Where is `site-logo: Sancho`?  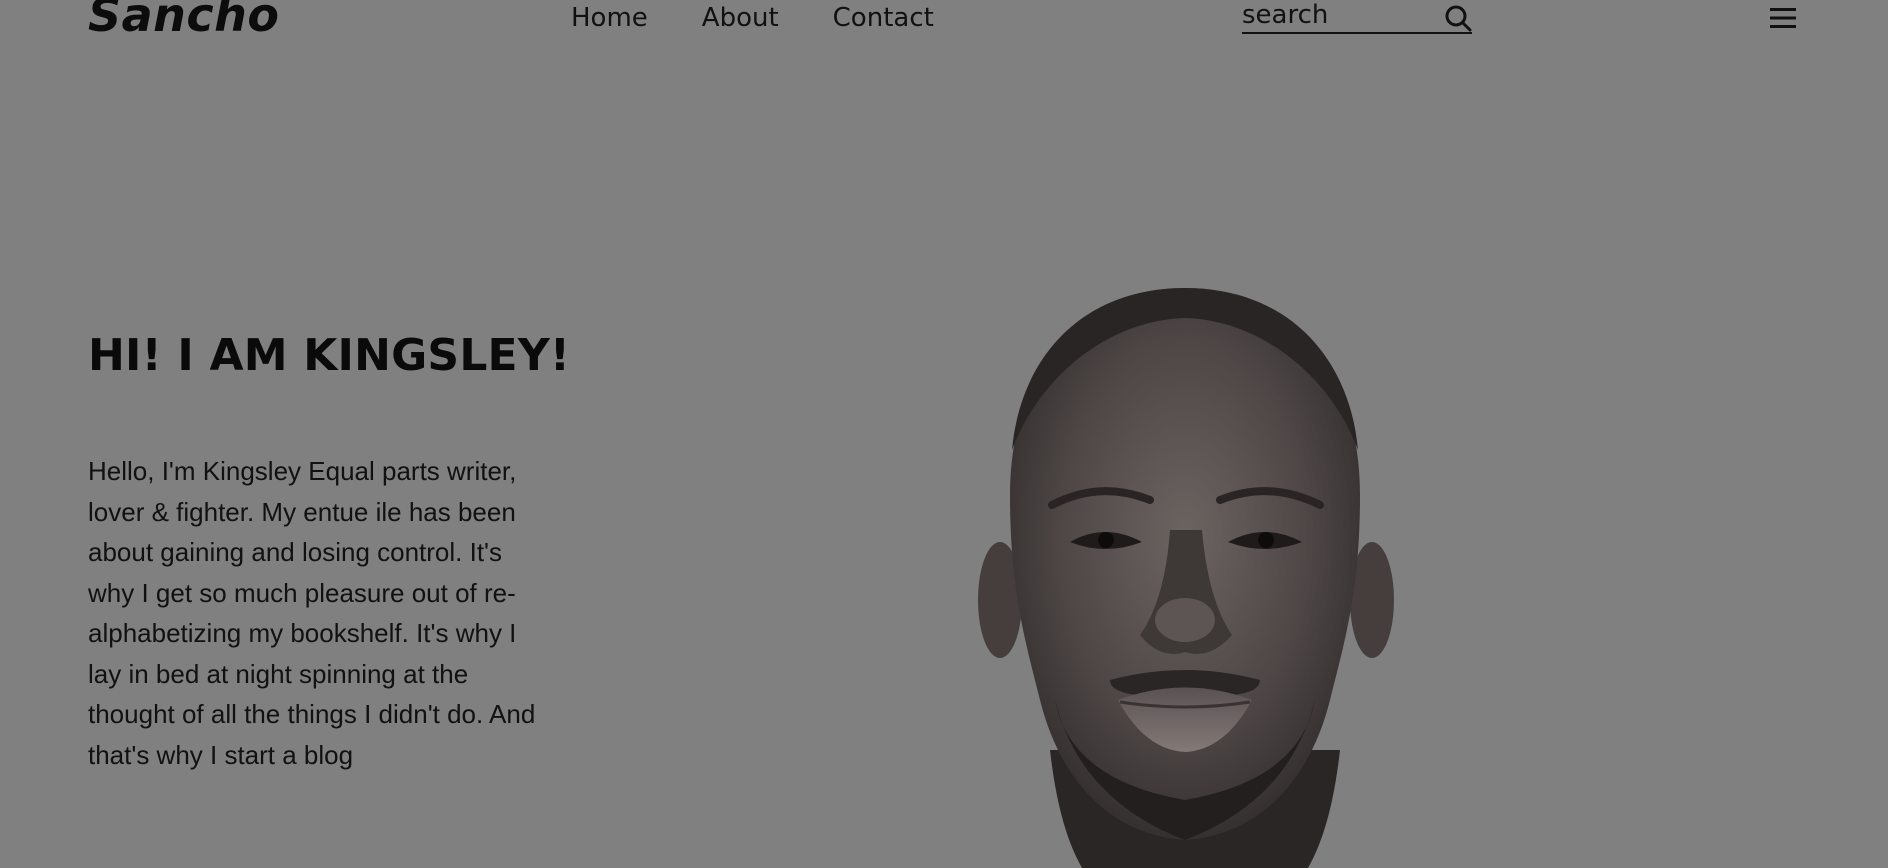 site-logo: Sancho is located at coordinates (184, 21).